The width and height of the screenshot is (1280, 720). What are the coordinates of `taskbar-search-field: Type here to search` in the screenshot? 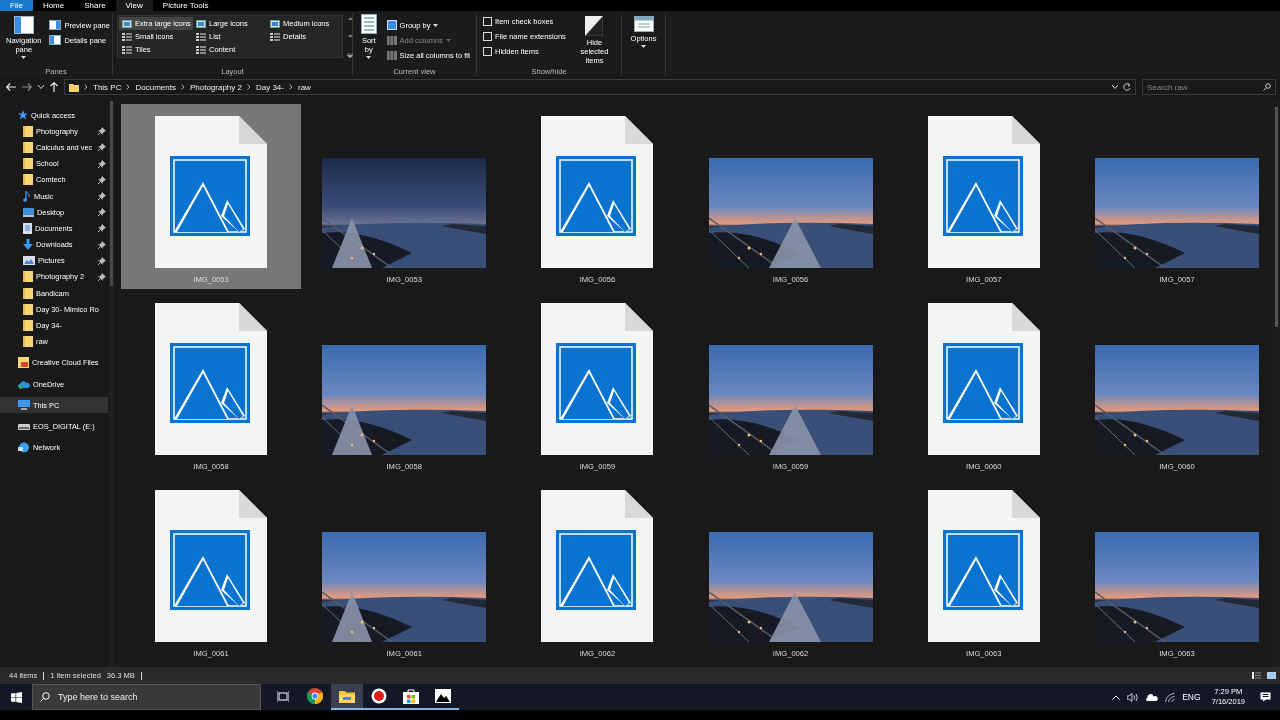 It's located at (146, 697).